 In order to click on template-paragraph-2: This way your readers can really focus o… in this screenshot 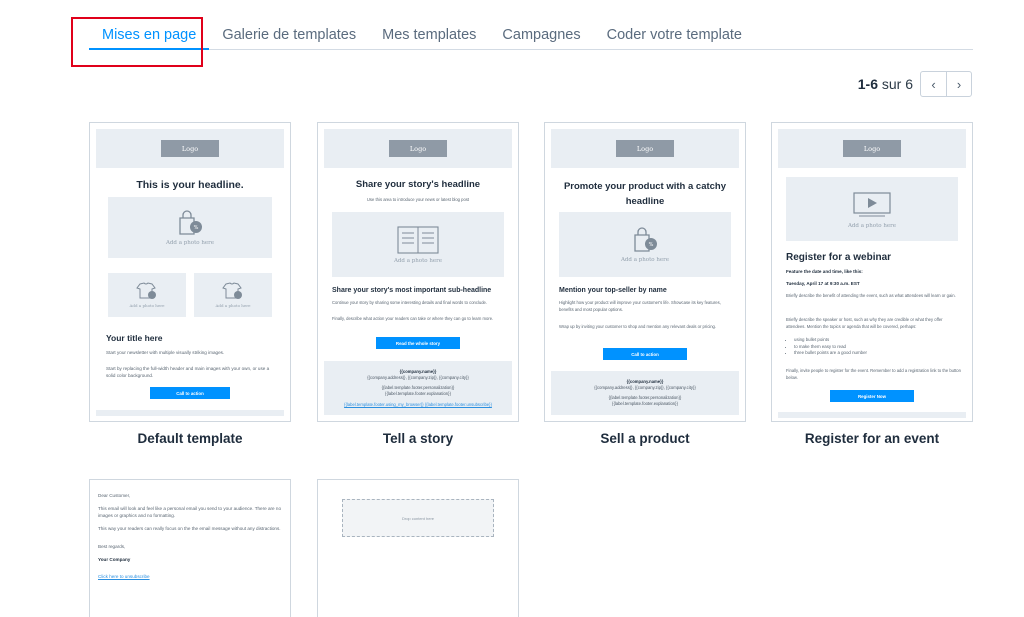, I will do `click(189, 528)`.